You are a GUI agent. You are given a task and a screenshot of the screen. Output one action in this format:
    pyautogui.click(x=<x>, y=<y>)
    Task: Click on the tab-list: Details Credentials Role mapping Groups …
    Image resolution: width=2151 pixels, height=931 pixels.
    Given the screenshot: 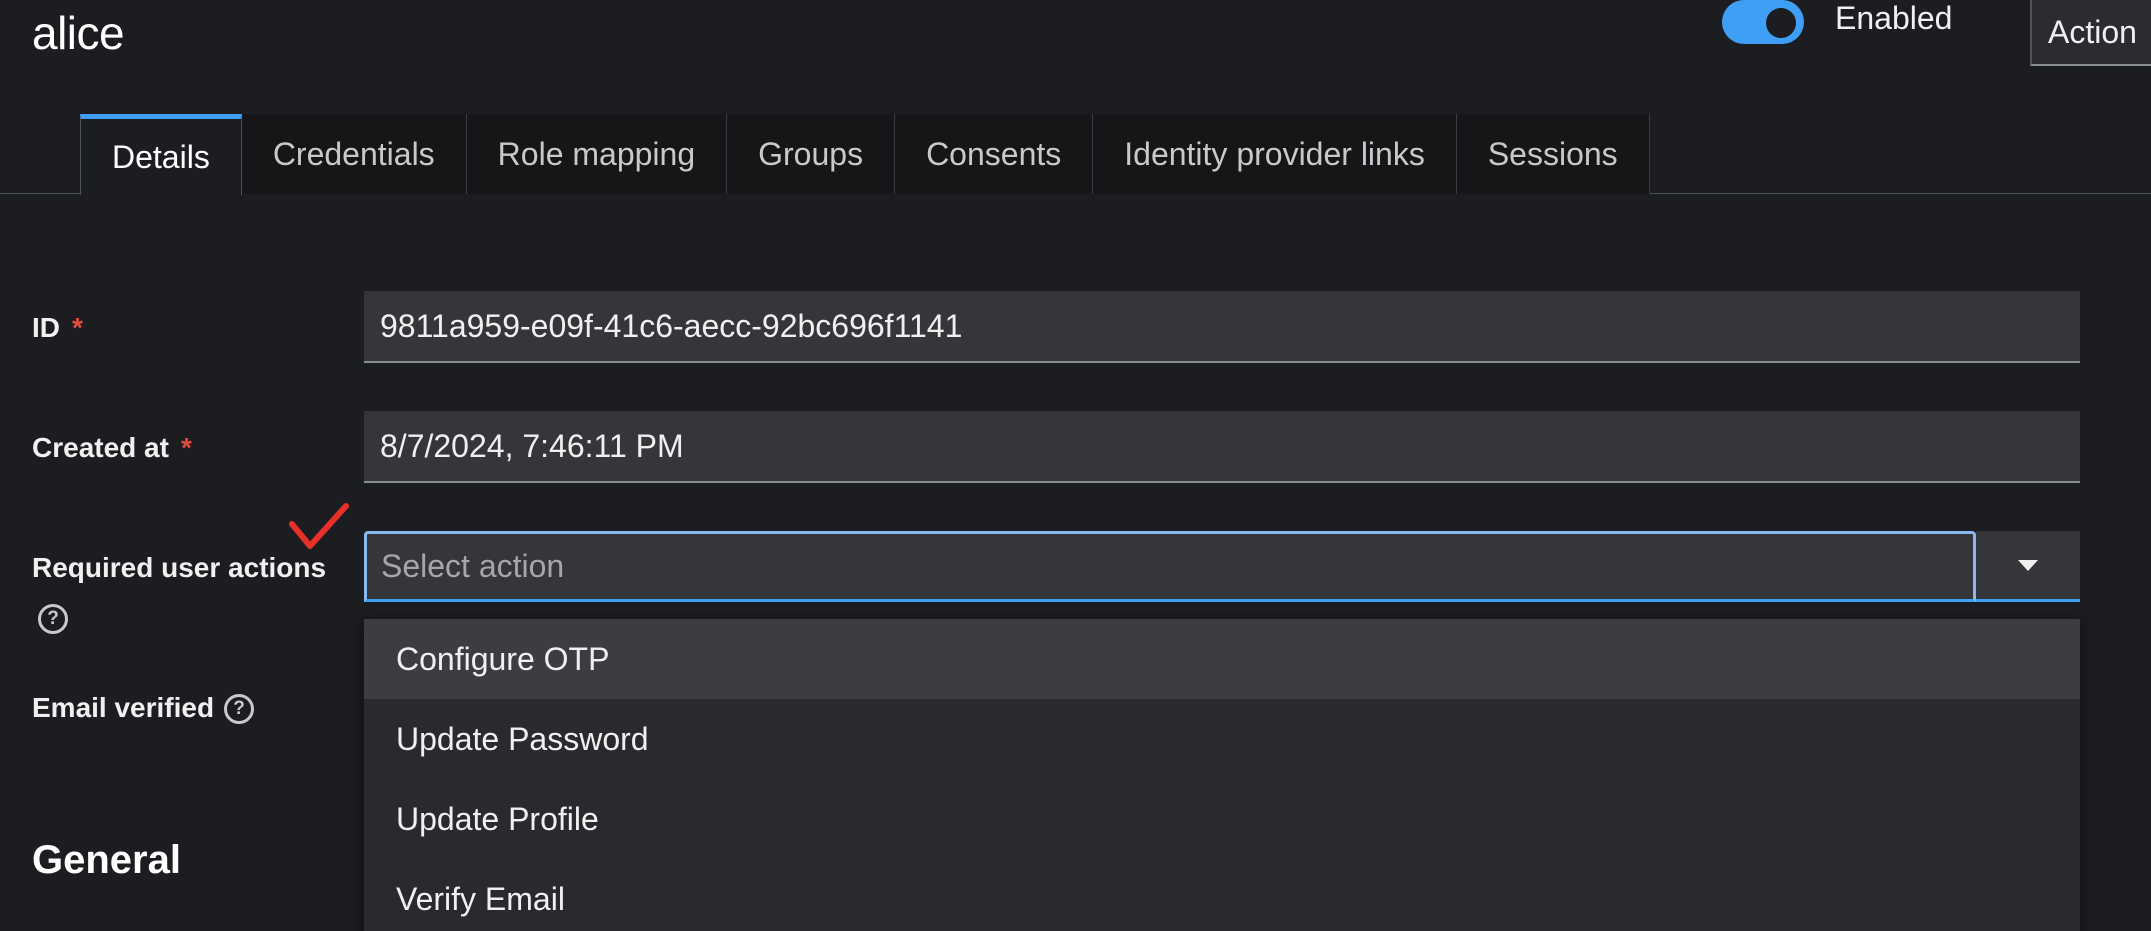 What is the action you would take?
    pyautogui.click(x=865, y=154)
    